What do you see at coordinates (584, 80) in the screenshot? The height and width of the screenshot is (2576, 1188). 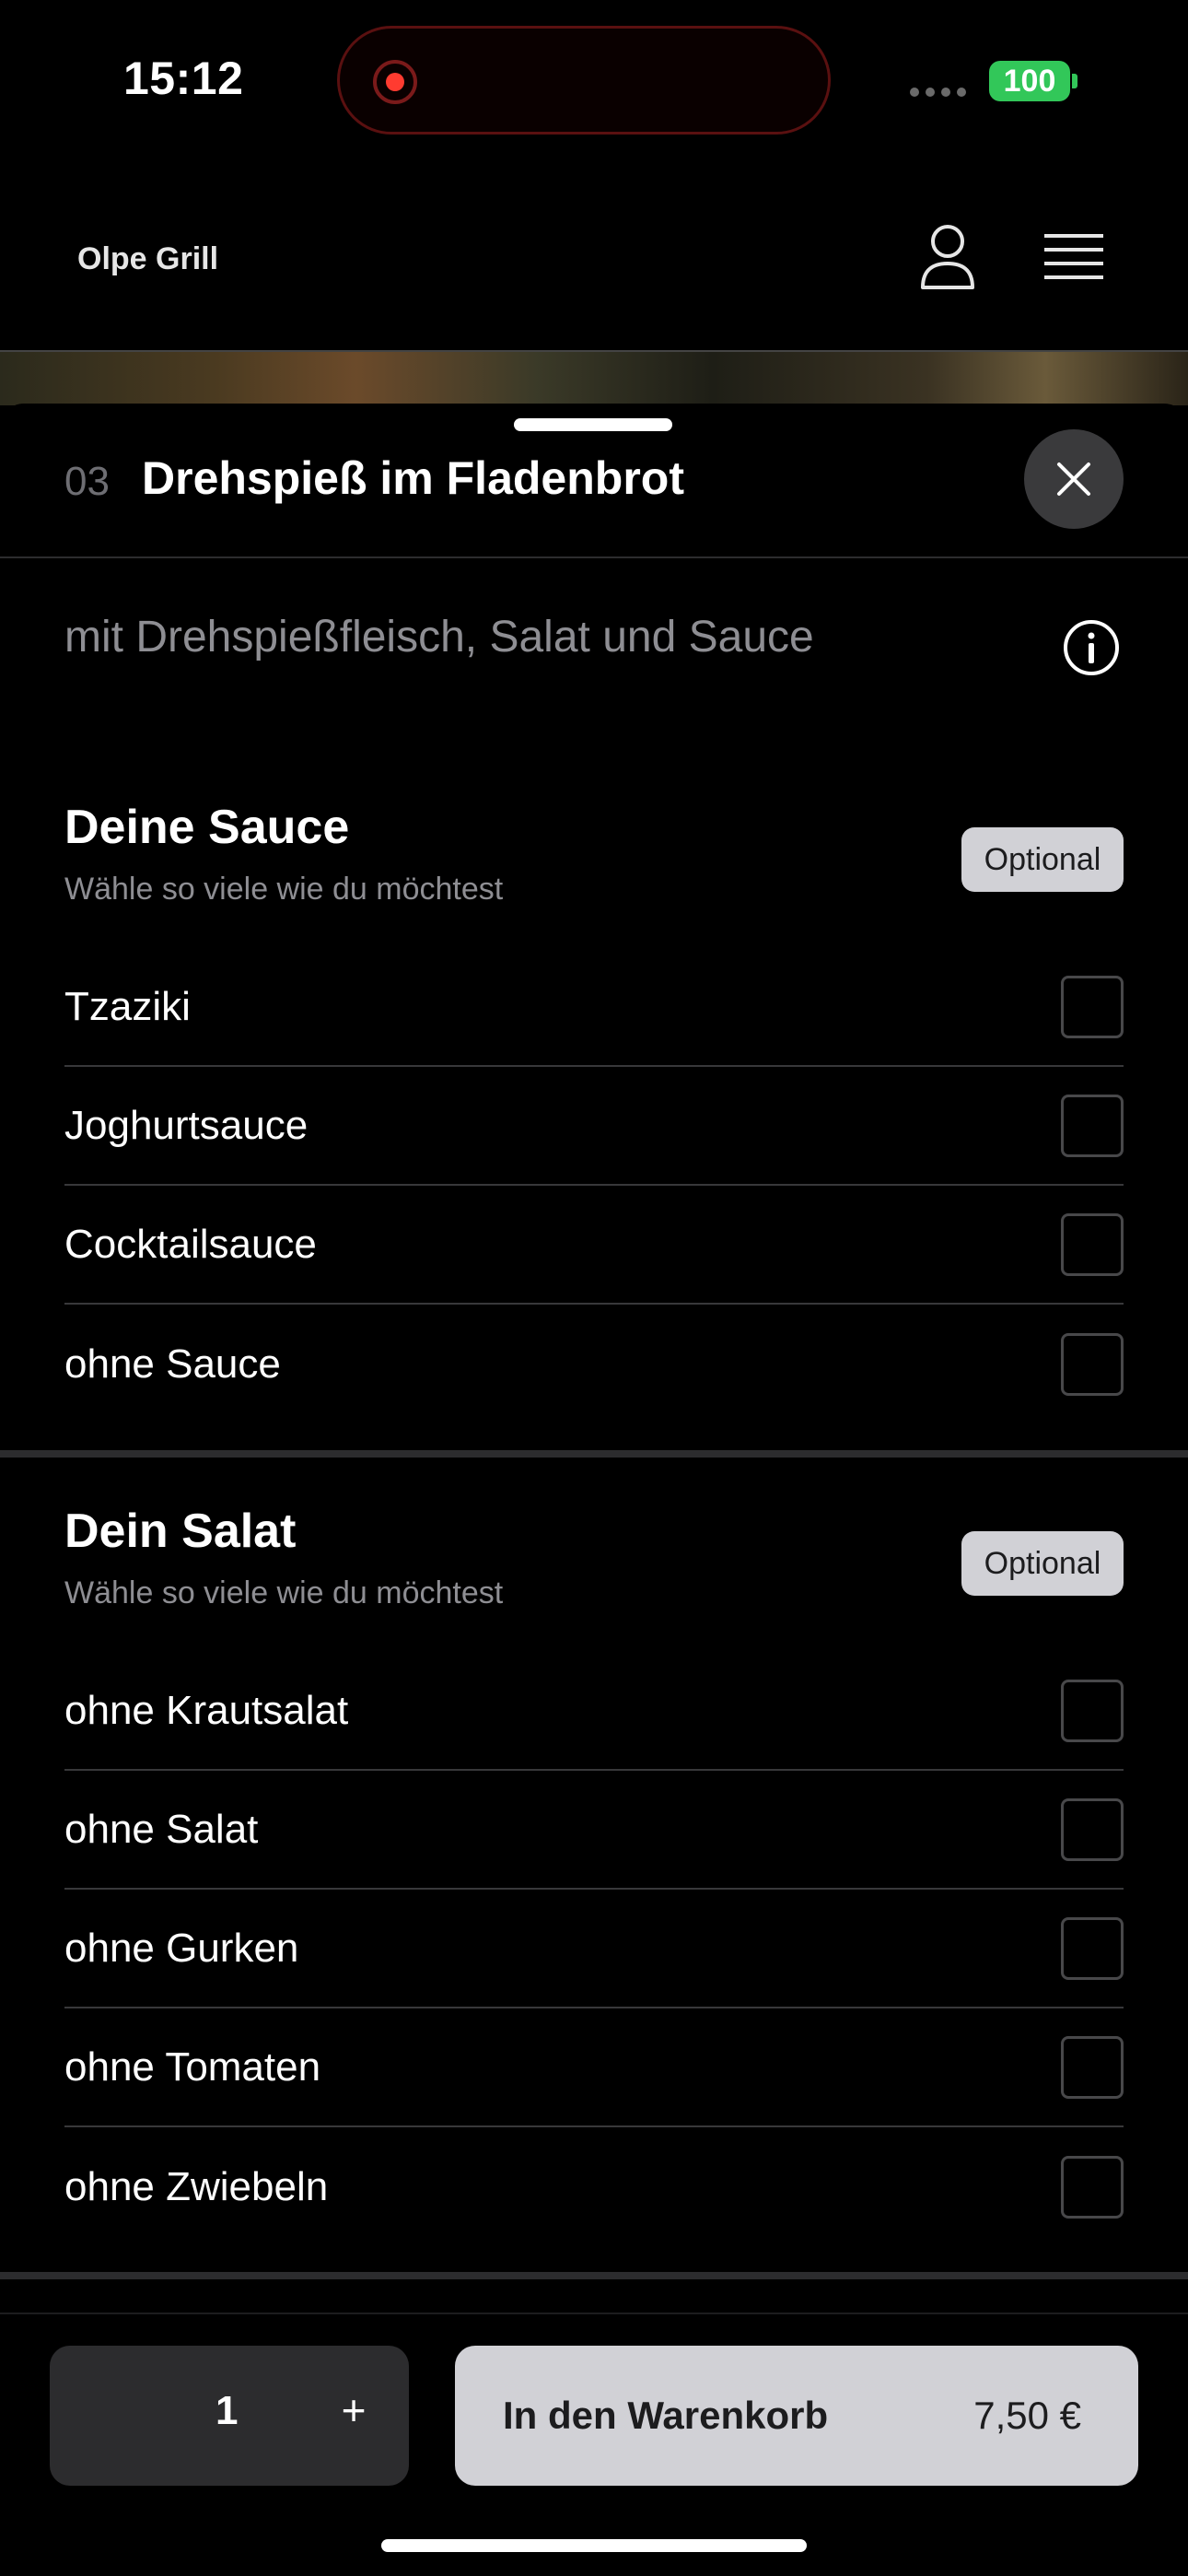 I see `dynamic-island` at bounding box center [584, 80].